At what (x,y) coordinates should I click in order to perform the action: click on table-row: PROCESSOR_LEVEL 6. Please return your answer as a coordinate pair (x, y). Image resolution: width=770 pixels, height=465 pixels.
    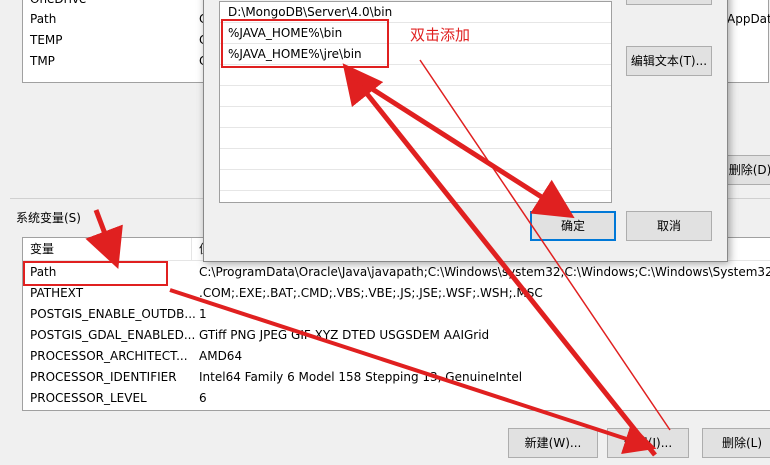
    Looking at the image, I should click on (396, 398).